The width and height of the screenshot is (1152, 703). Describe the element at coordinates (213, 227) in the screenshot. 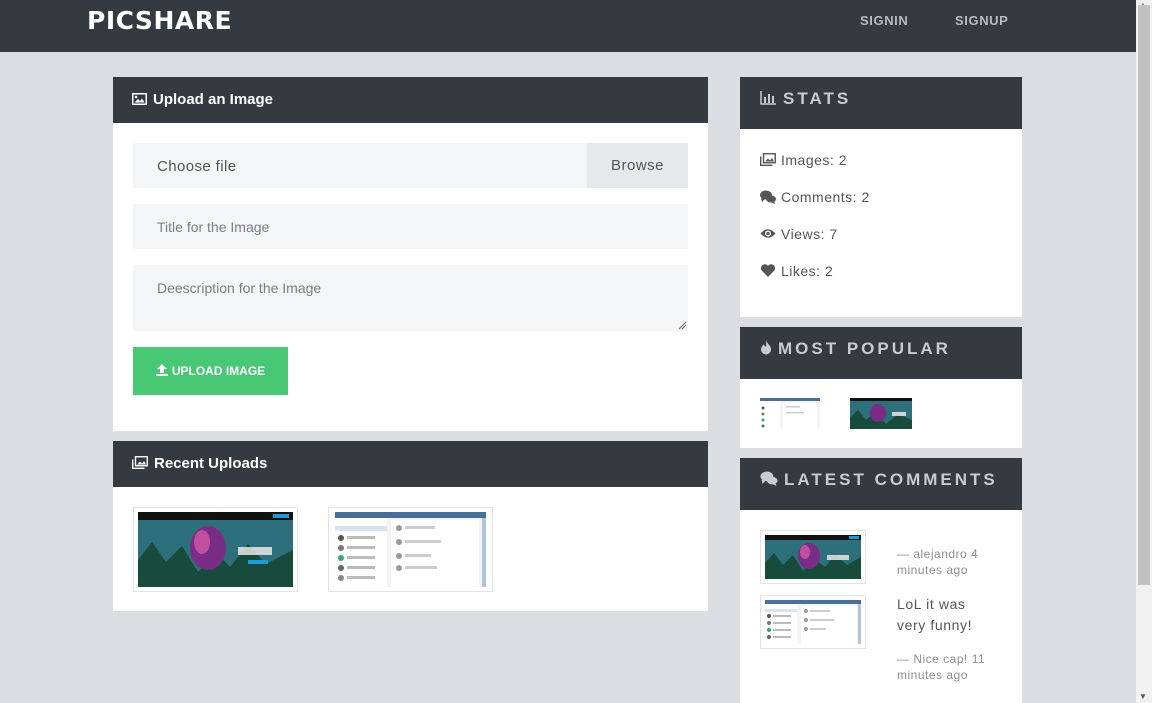

I see `image-title-placeholder: Title for the Image` at that location.